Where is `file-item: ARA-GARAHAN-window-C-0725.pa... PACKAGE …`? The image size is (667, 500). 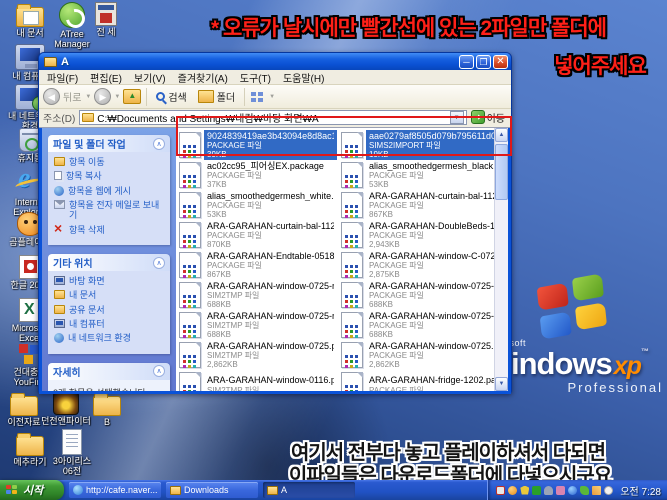 file-item: ARA-GARAHAN-window-C-0725.pa... PACKAGE … is located at coordinates (417, 265).